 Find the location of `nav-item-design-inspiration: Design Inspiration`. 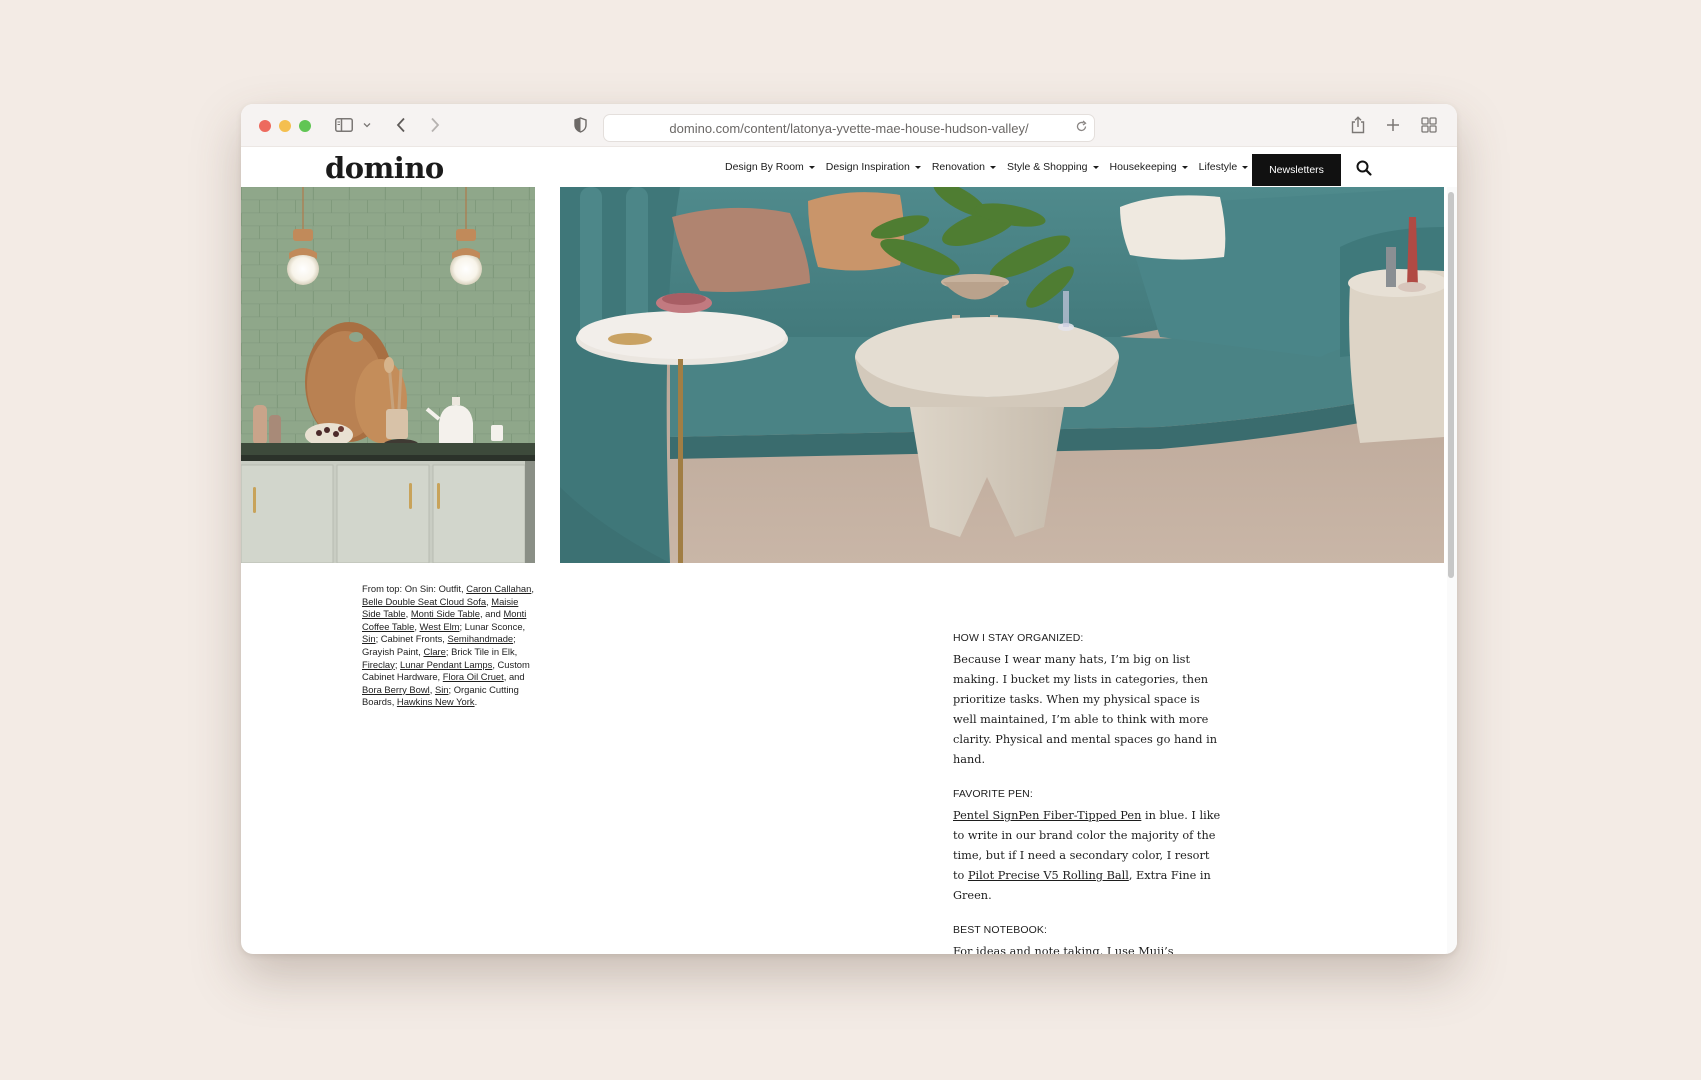

nav-item-design-inspiration: Design Inspiration is located at coordinates (873, 167).